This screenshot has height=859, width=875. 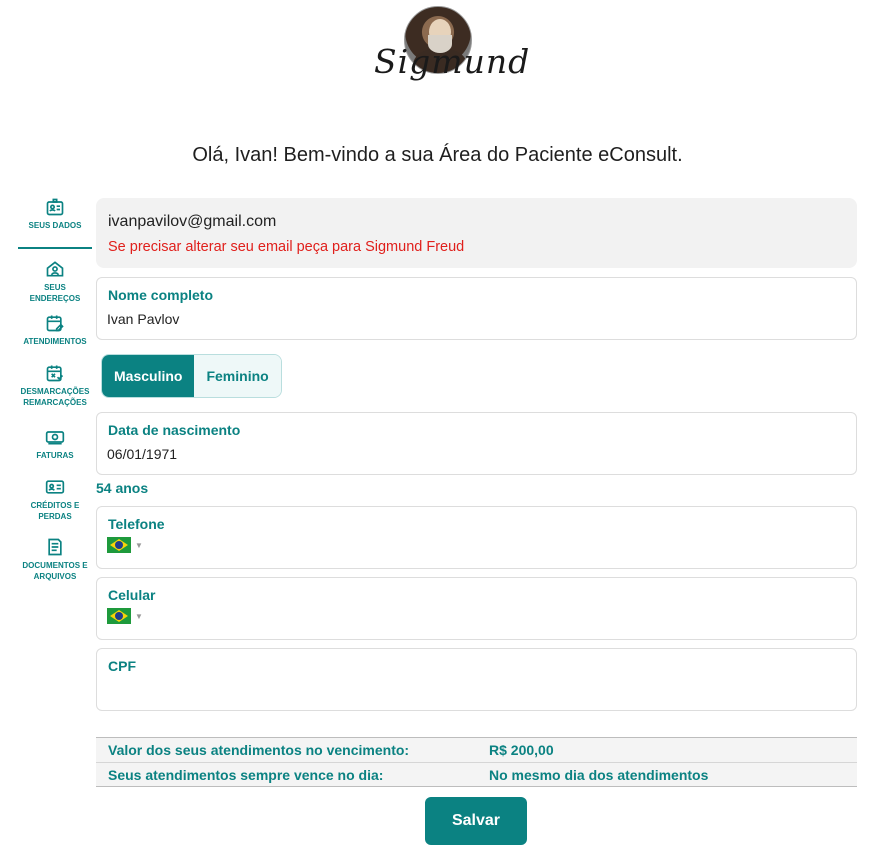 I want to click on age-text: 54 anos, so click(x=122, y=488).